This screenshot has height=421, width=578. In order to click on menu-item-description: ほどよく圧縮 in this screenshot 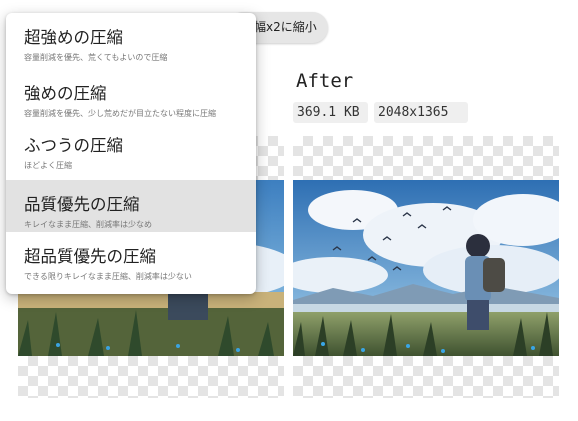, I will do `click(48, 165)`.